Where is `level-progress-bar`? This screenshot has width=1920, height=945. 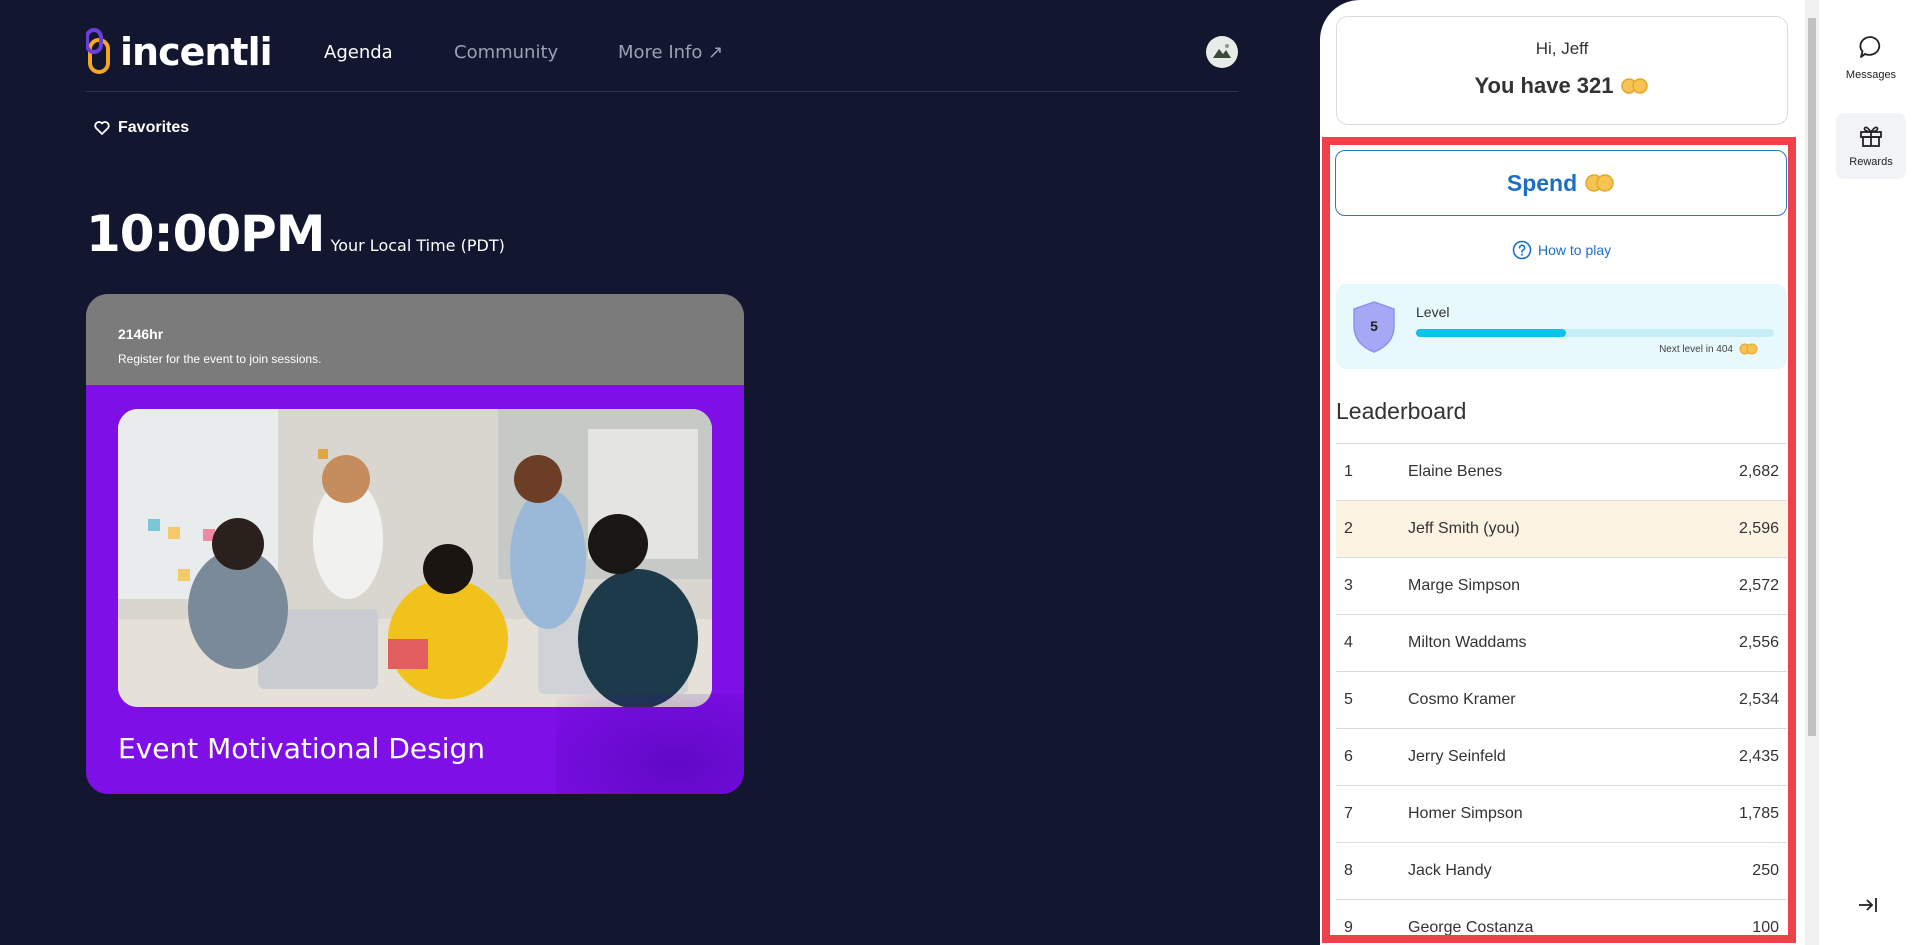
level-progress-bar is located at coordinates (1595, 333).